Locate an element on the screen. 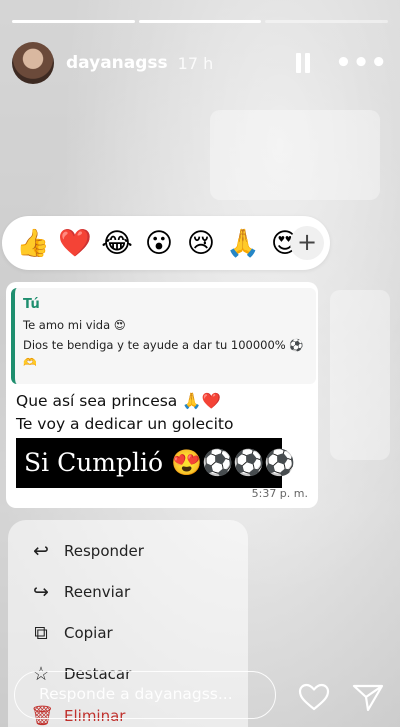  sticker-banner: Si Cumplió 😍⚽⚽⚽ is located at coordinates (156, 463).